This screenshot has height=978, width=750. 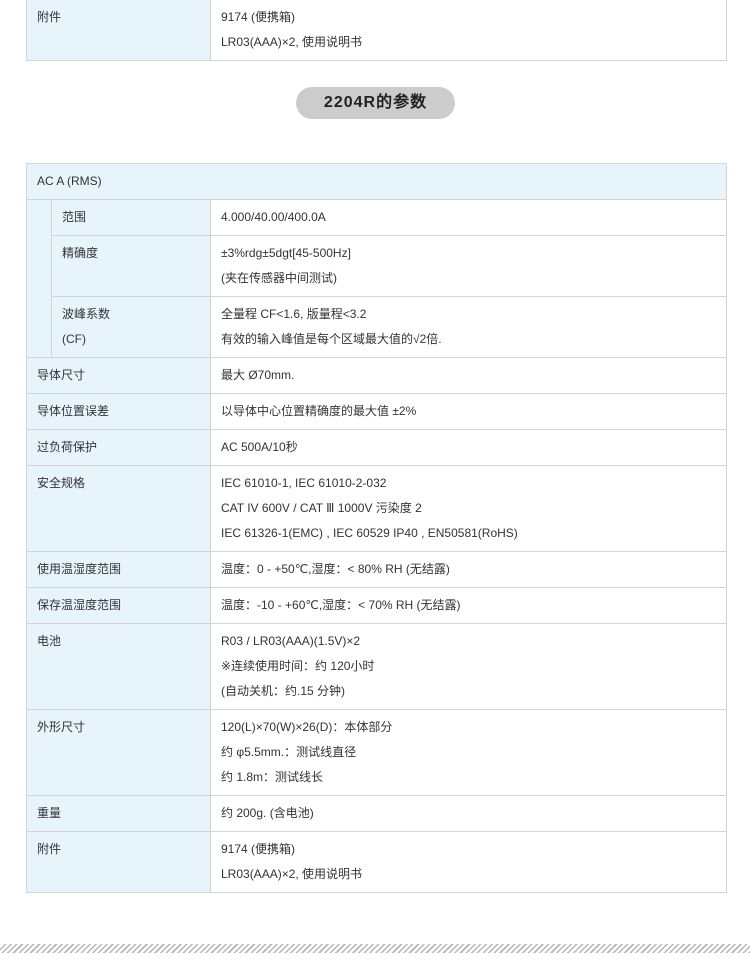 I want to click on row-label: 精确度, so click(x=131, y=266).